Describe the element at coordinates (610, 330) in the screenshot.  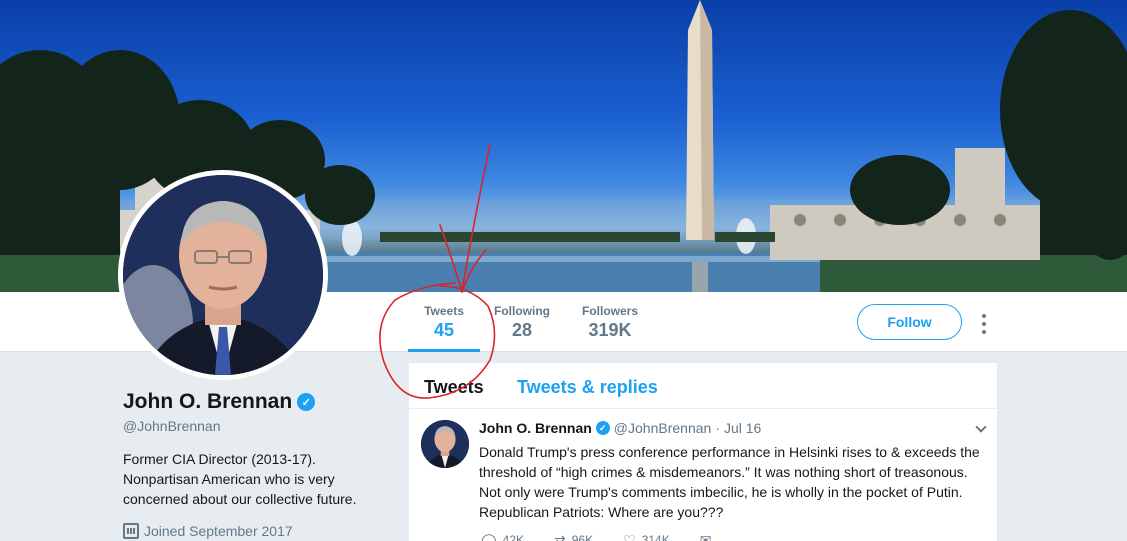
I see `stat-followers-value: 319K` at that location.